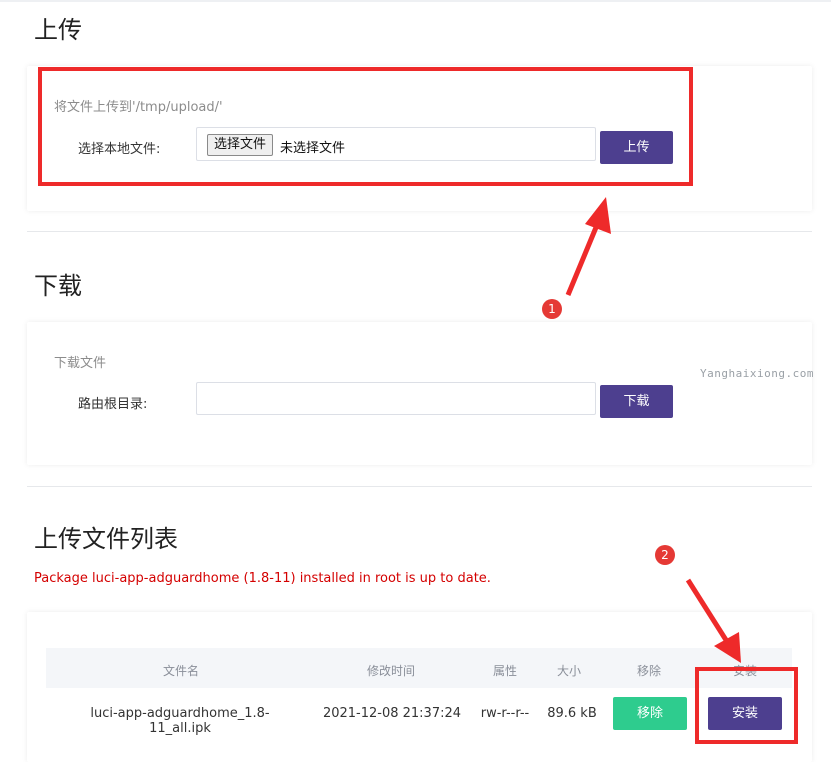 The image size is (831, 762). What do you see at coordinates (552, 309) in the screenshot?
I see `annotation-badge-1: 1` at bounding box center [552, 309].